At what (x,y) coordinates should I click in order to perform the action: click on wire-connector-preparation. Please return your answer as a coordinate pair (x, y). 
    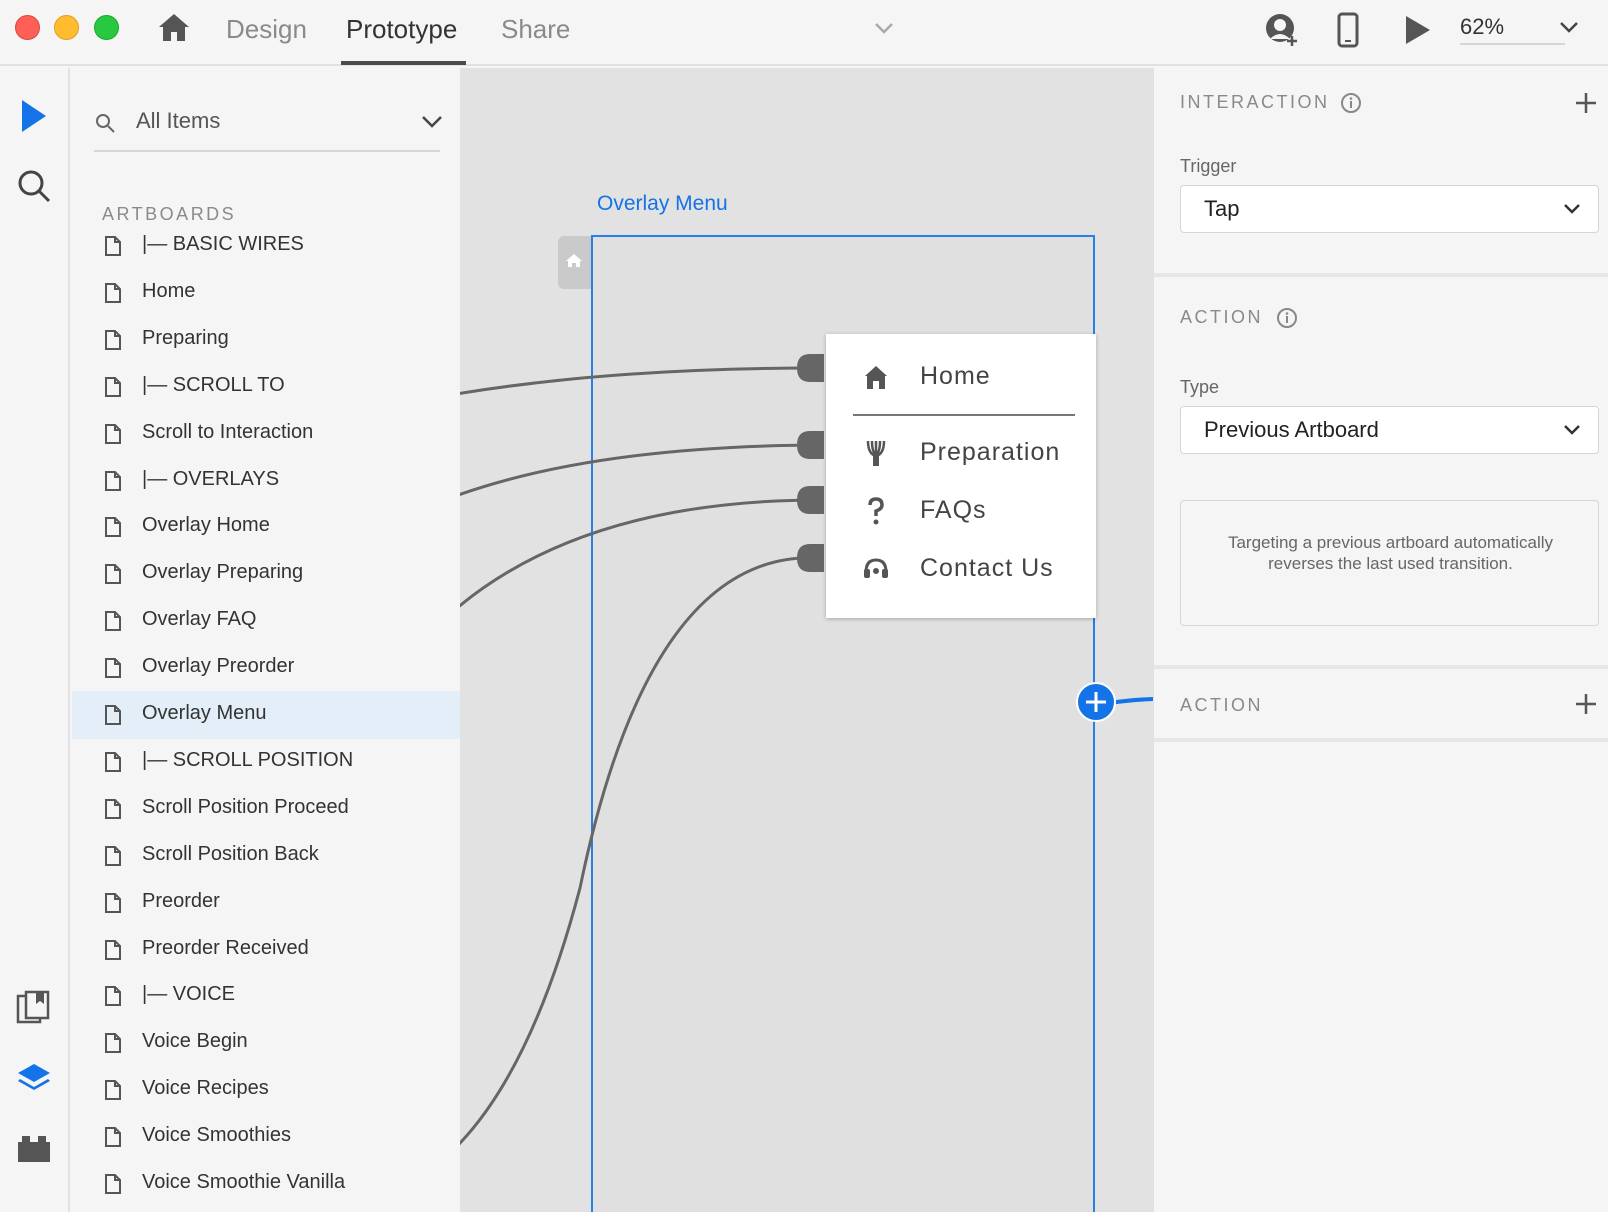
    Looking at the image, I should click on (810, 445).